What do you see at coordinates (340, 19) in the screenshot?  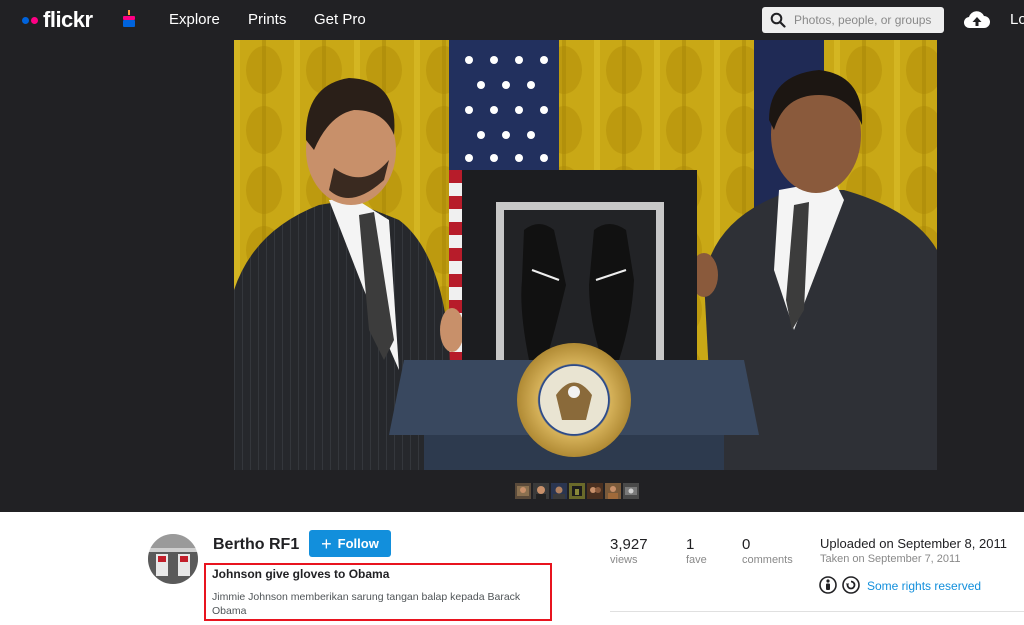 I see `nav-get-pro: Get Pro` at bounding box center [340, 19].